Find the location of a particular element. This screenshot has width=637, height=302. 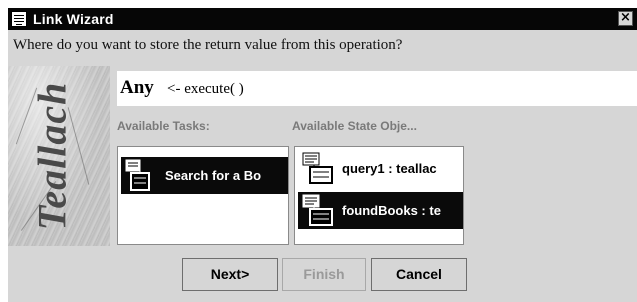

return-value-expression: Any <- execute( ) is located at coordinates (377, 88).